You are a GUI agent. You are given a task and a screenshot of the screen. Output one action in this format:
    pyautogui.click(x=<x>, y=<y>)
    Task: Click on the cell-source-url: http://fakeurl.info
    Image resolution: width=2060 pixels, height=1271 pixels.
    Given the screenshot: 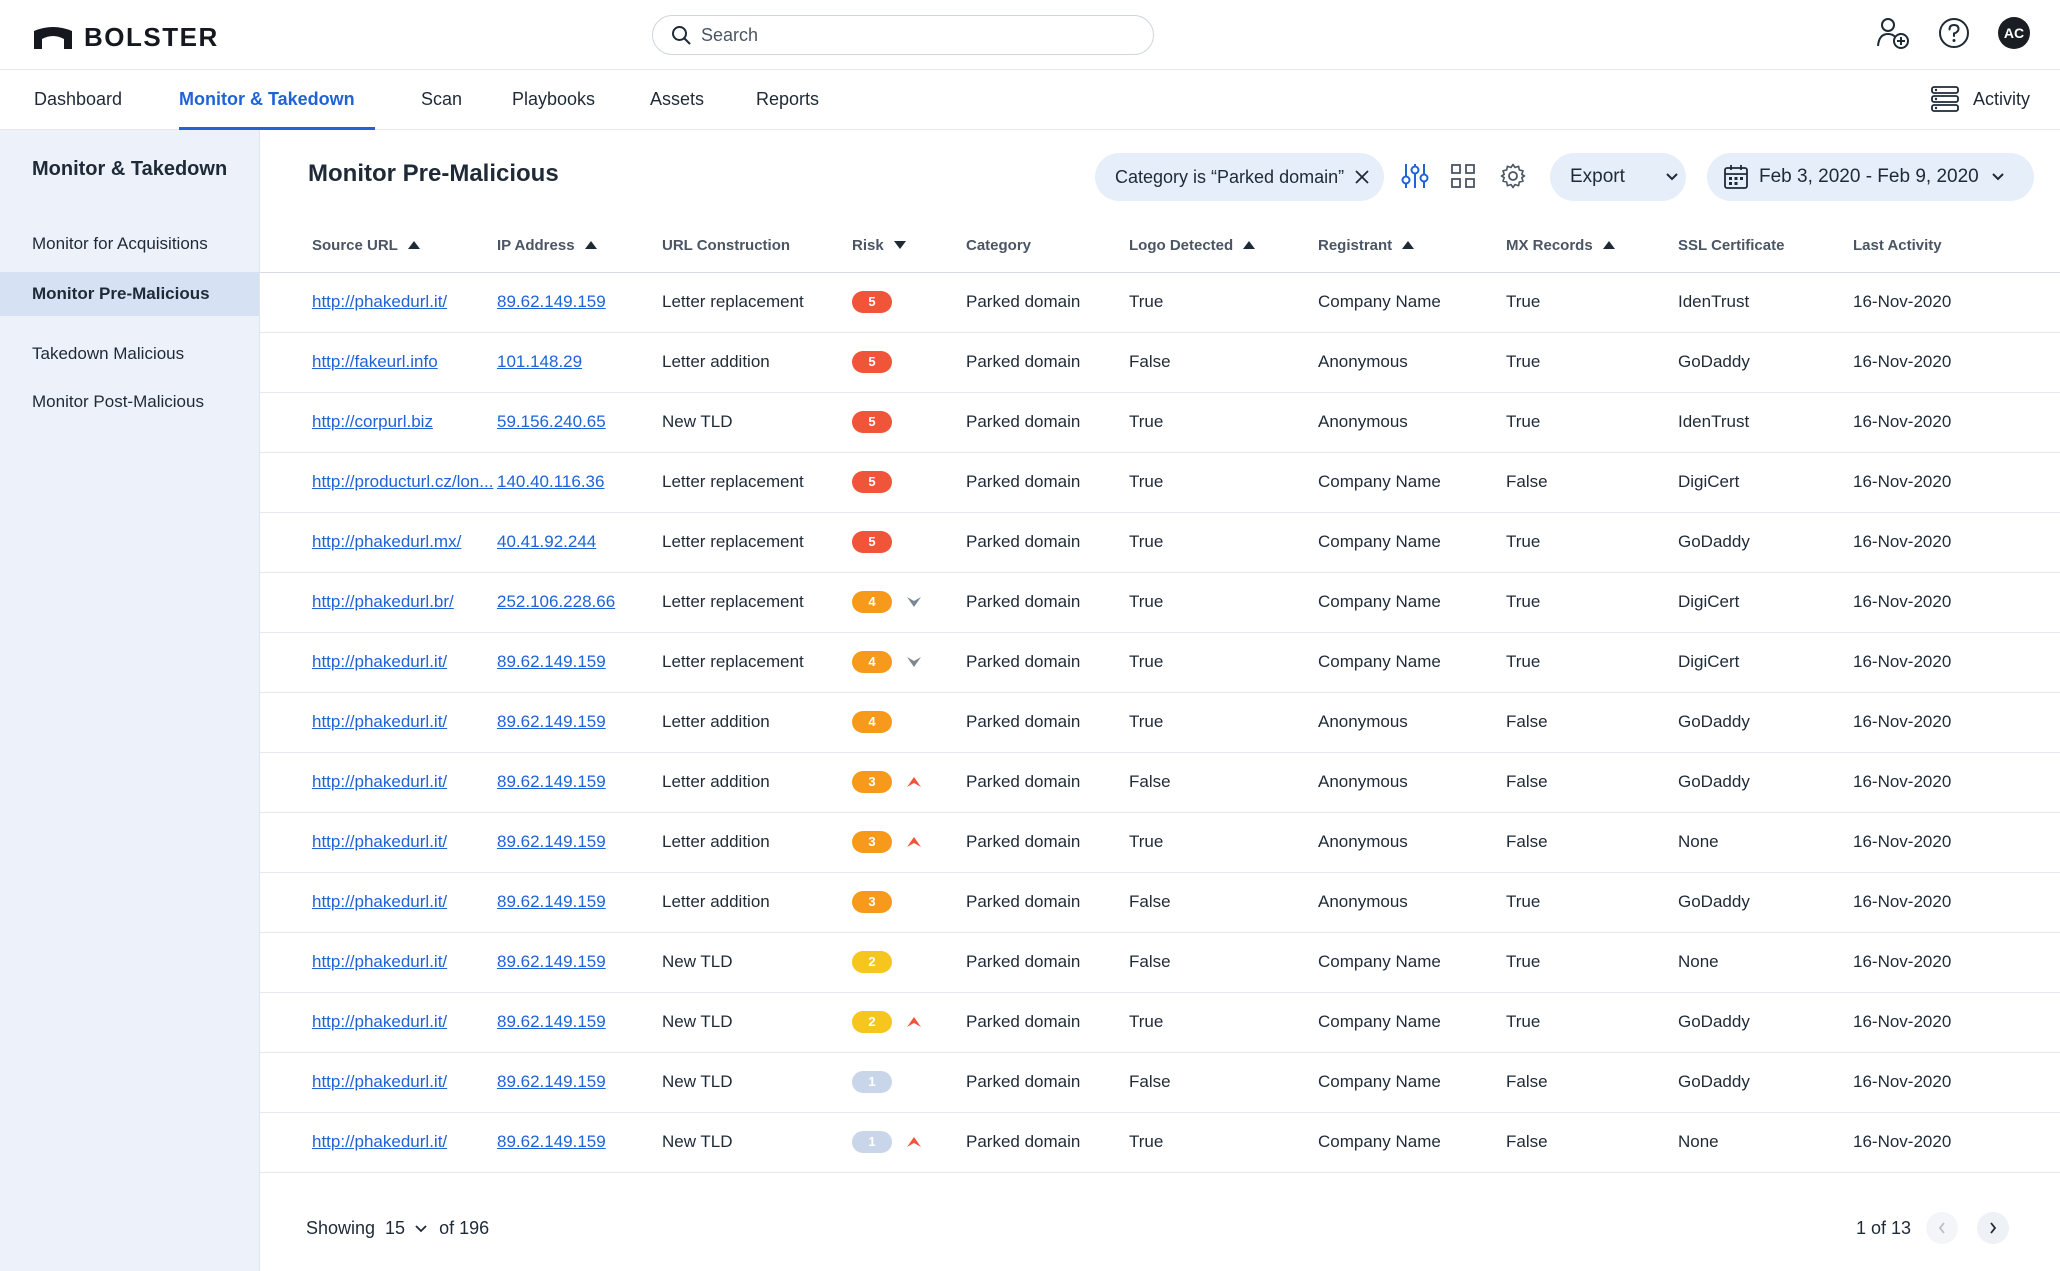 What is the action you would take?
    pyautogui.click(x=378, y=362)
    